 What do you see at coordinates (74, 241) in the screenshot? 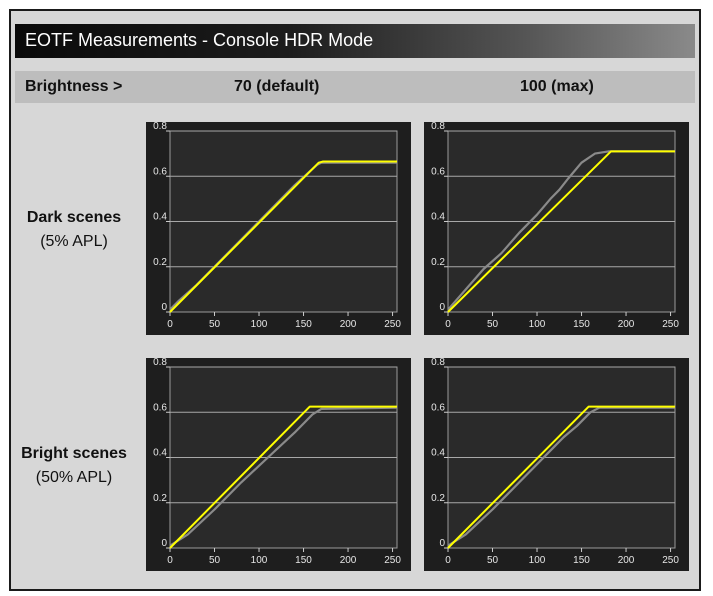
I see `row-subtitle-dark: (5% APL)` at bounding box center [74, 241].